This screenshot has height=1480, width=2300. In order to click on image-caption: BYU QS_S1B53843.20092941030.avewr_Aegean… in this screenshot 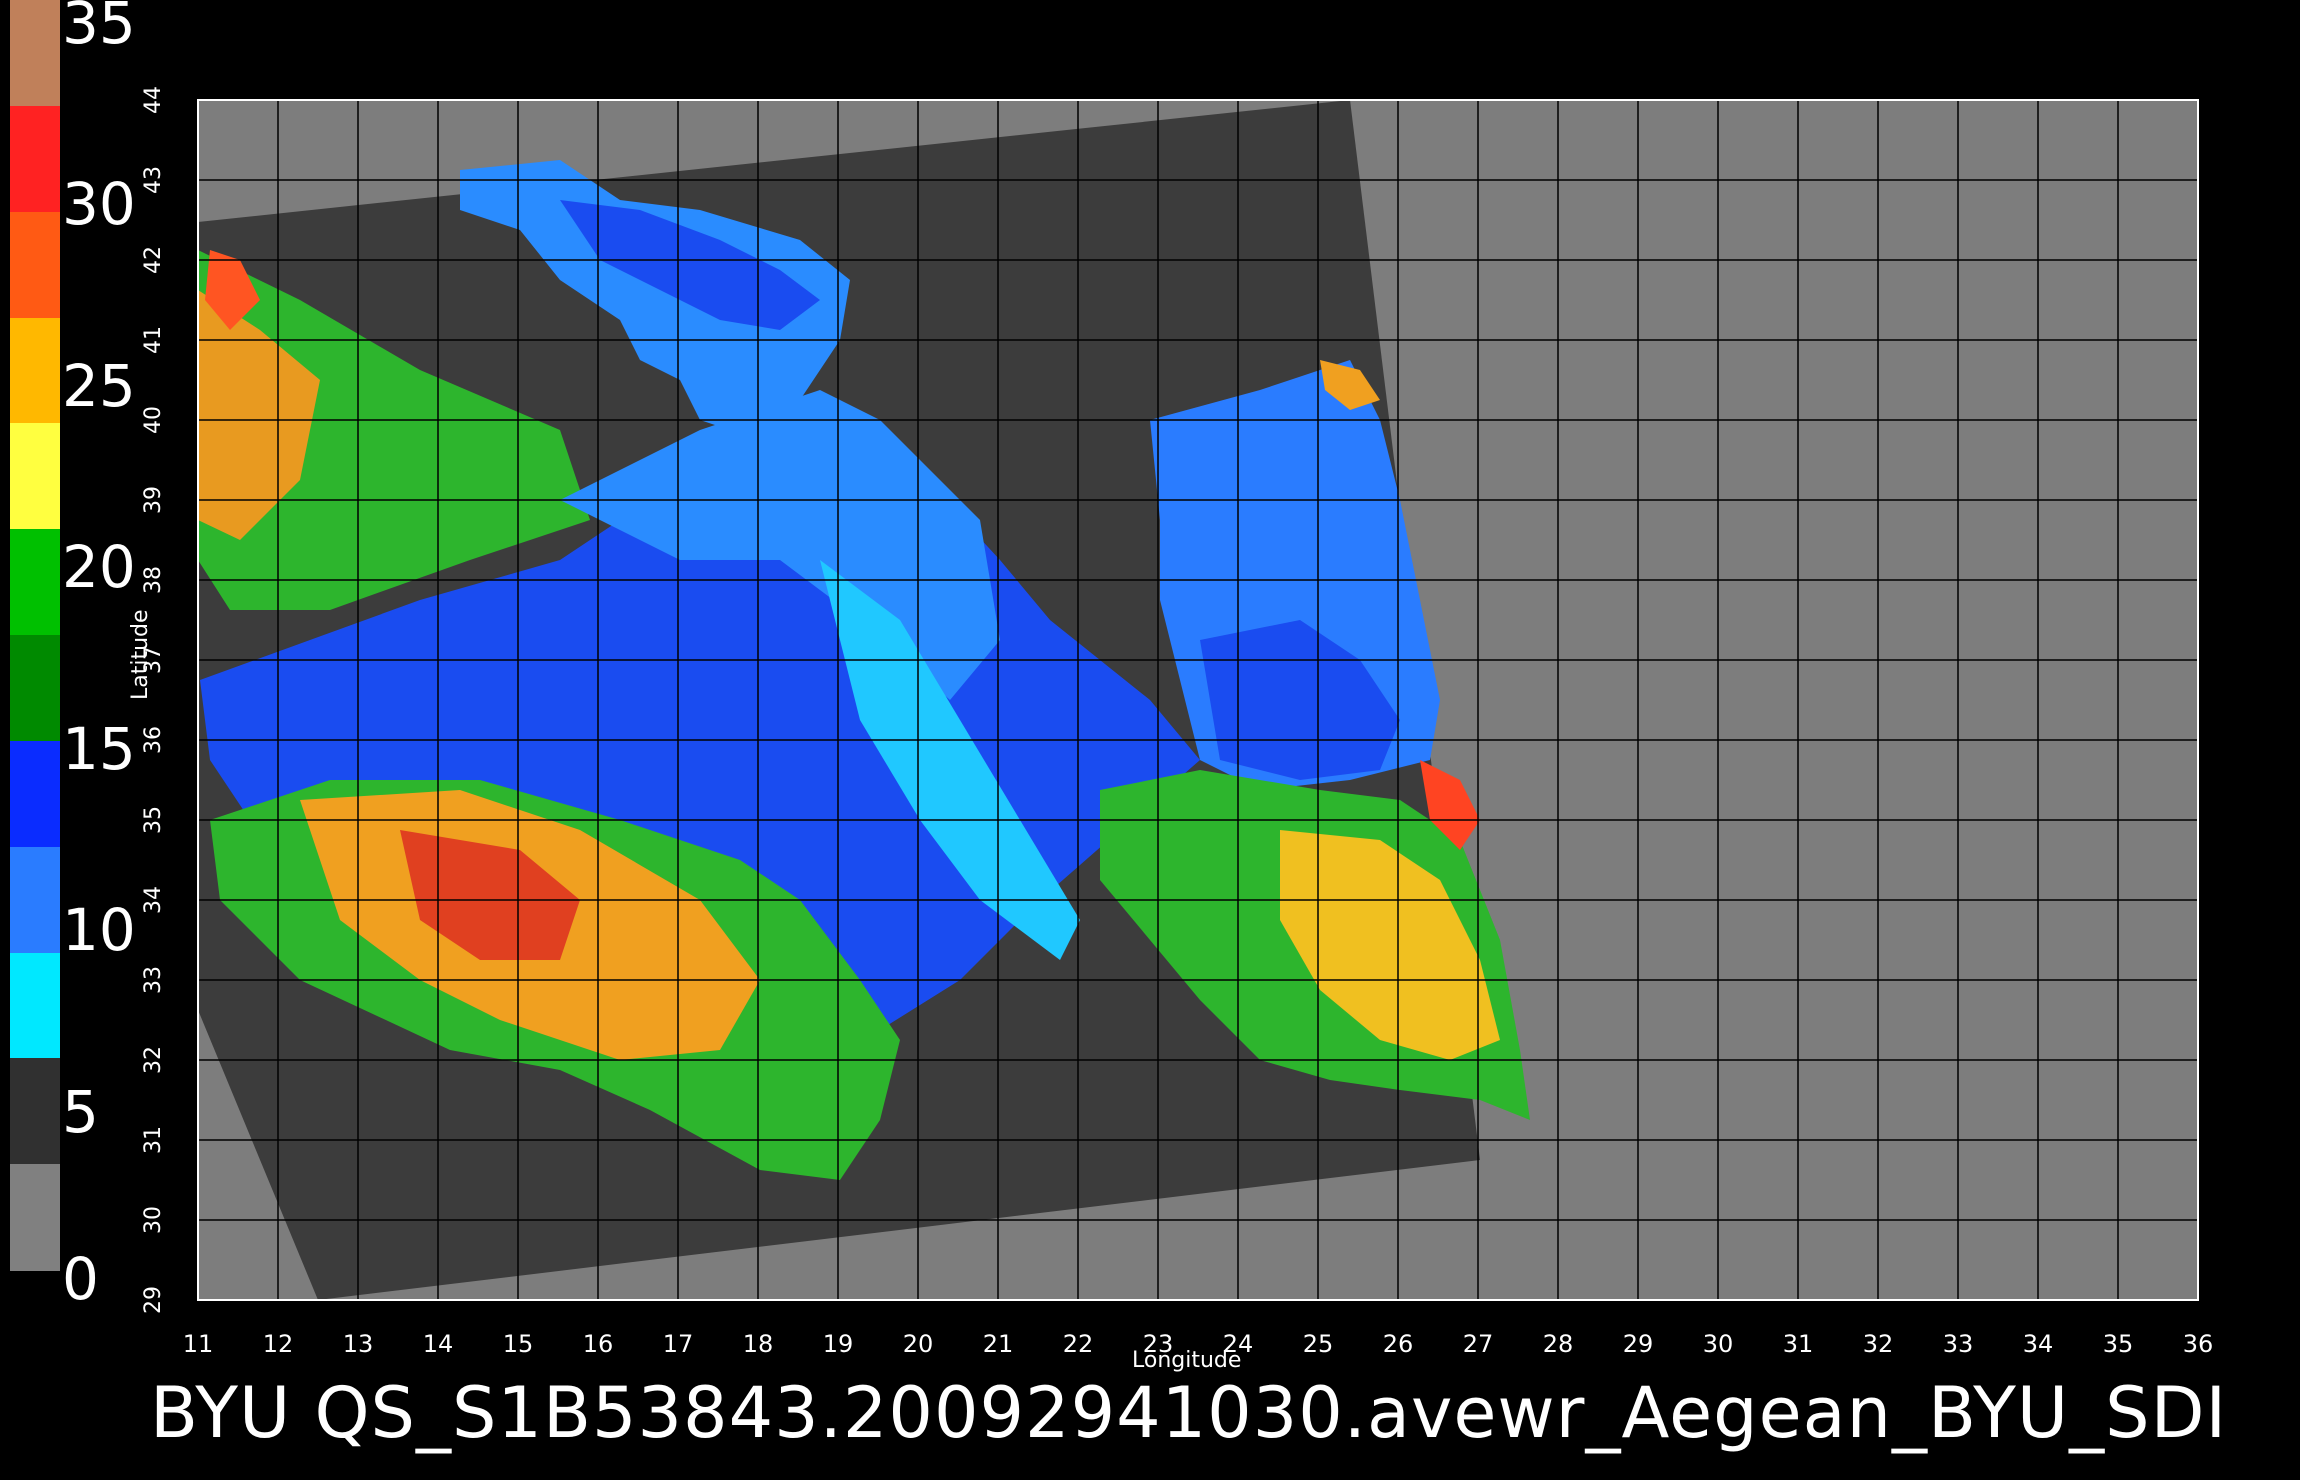, I will do `click(1189, 1413)`.